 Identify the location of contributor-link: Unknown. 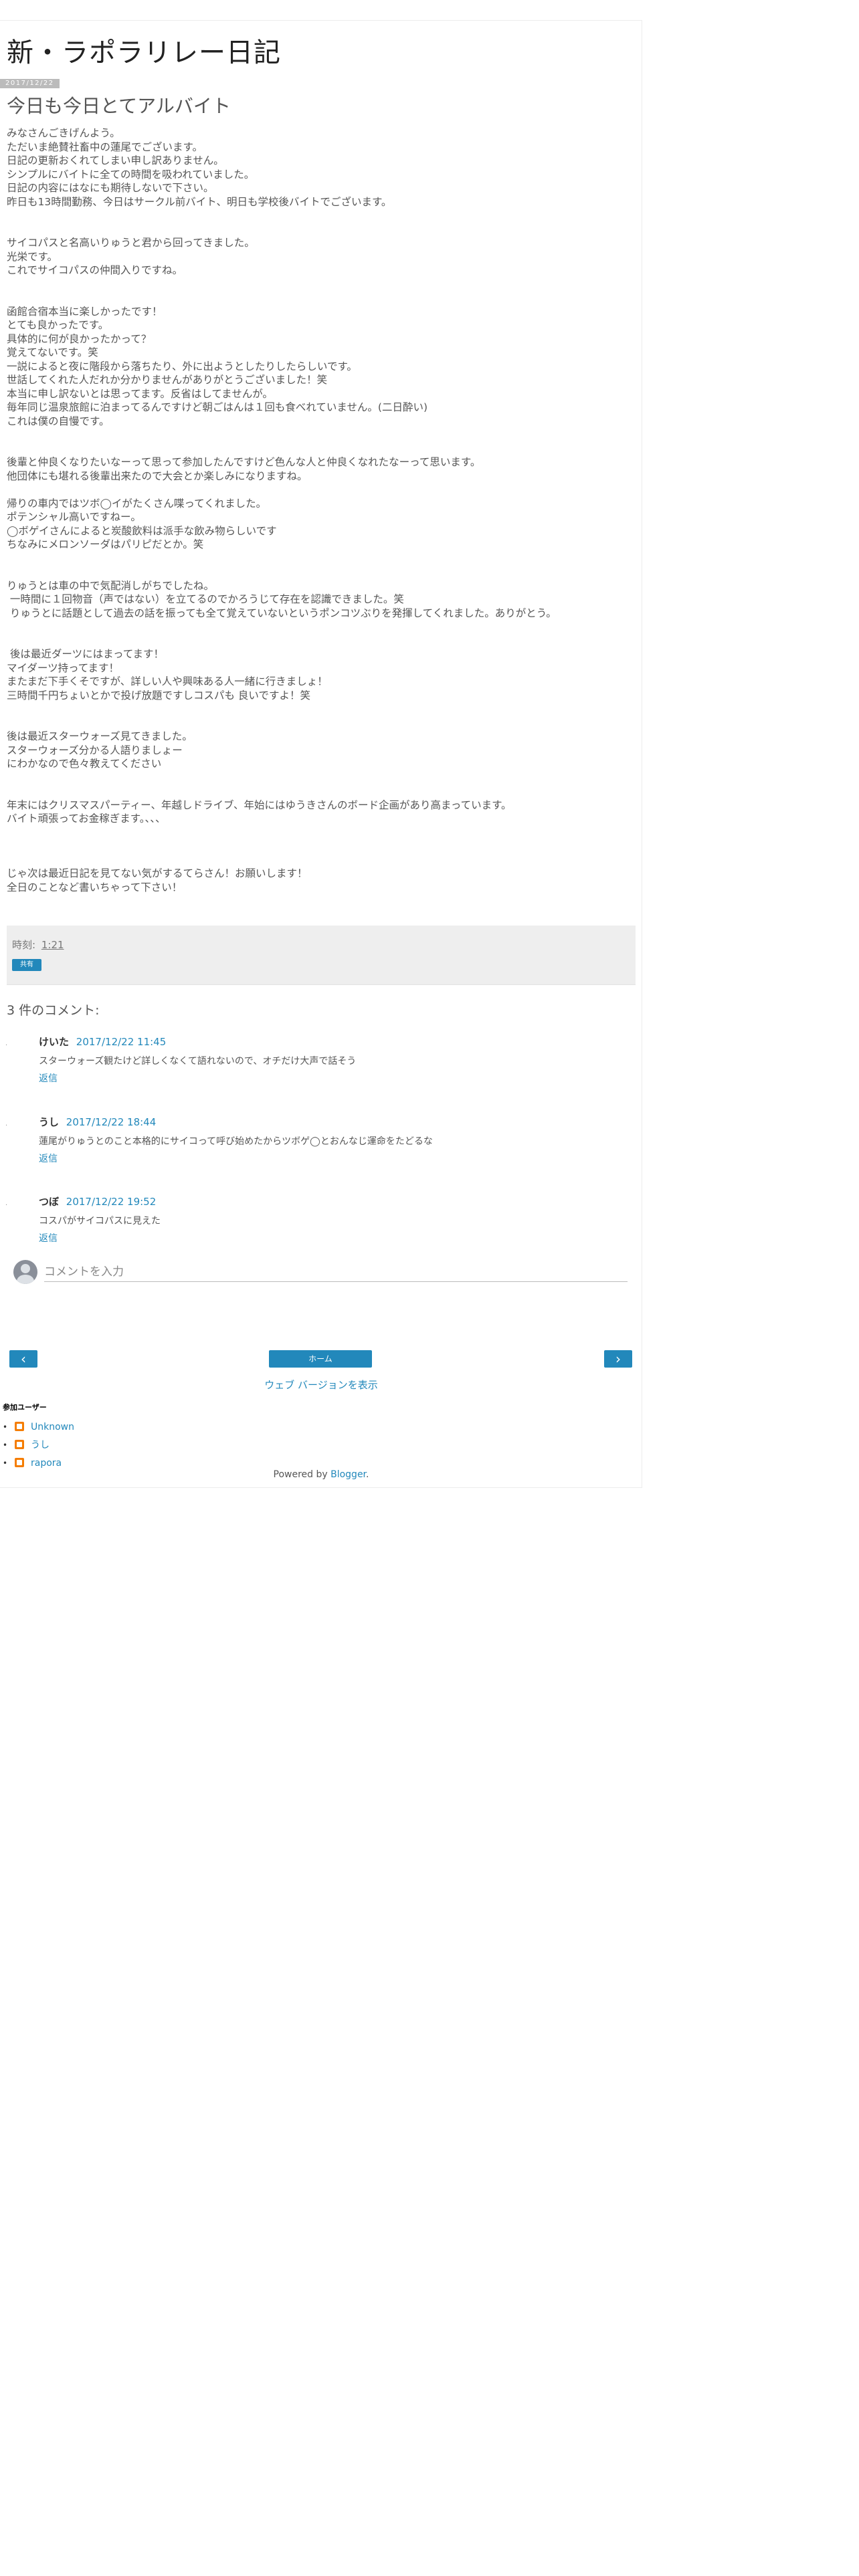
(52, 1427).